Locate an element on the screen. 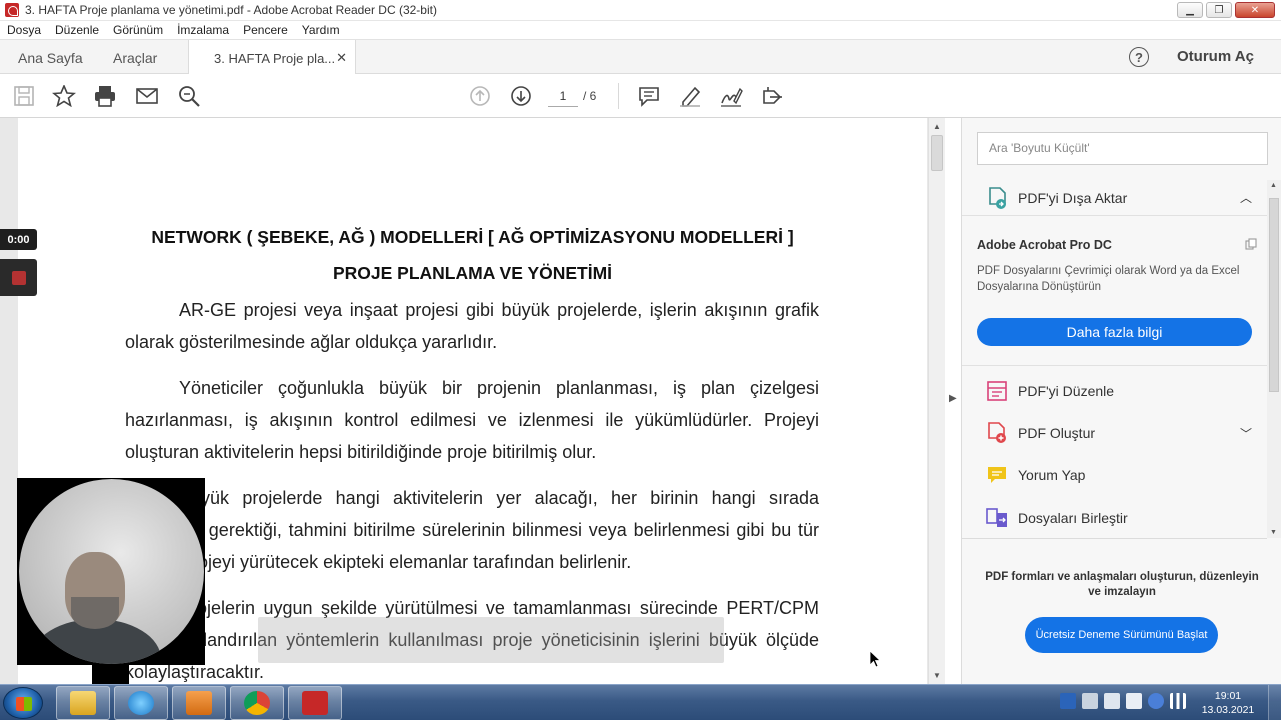  save-icon is located at coordinates (24, 96).